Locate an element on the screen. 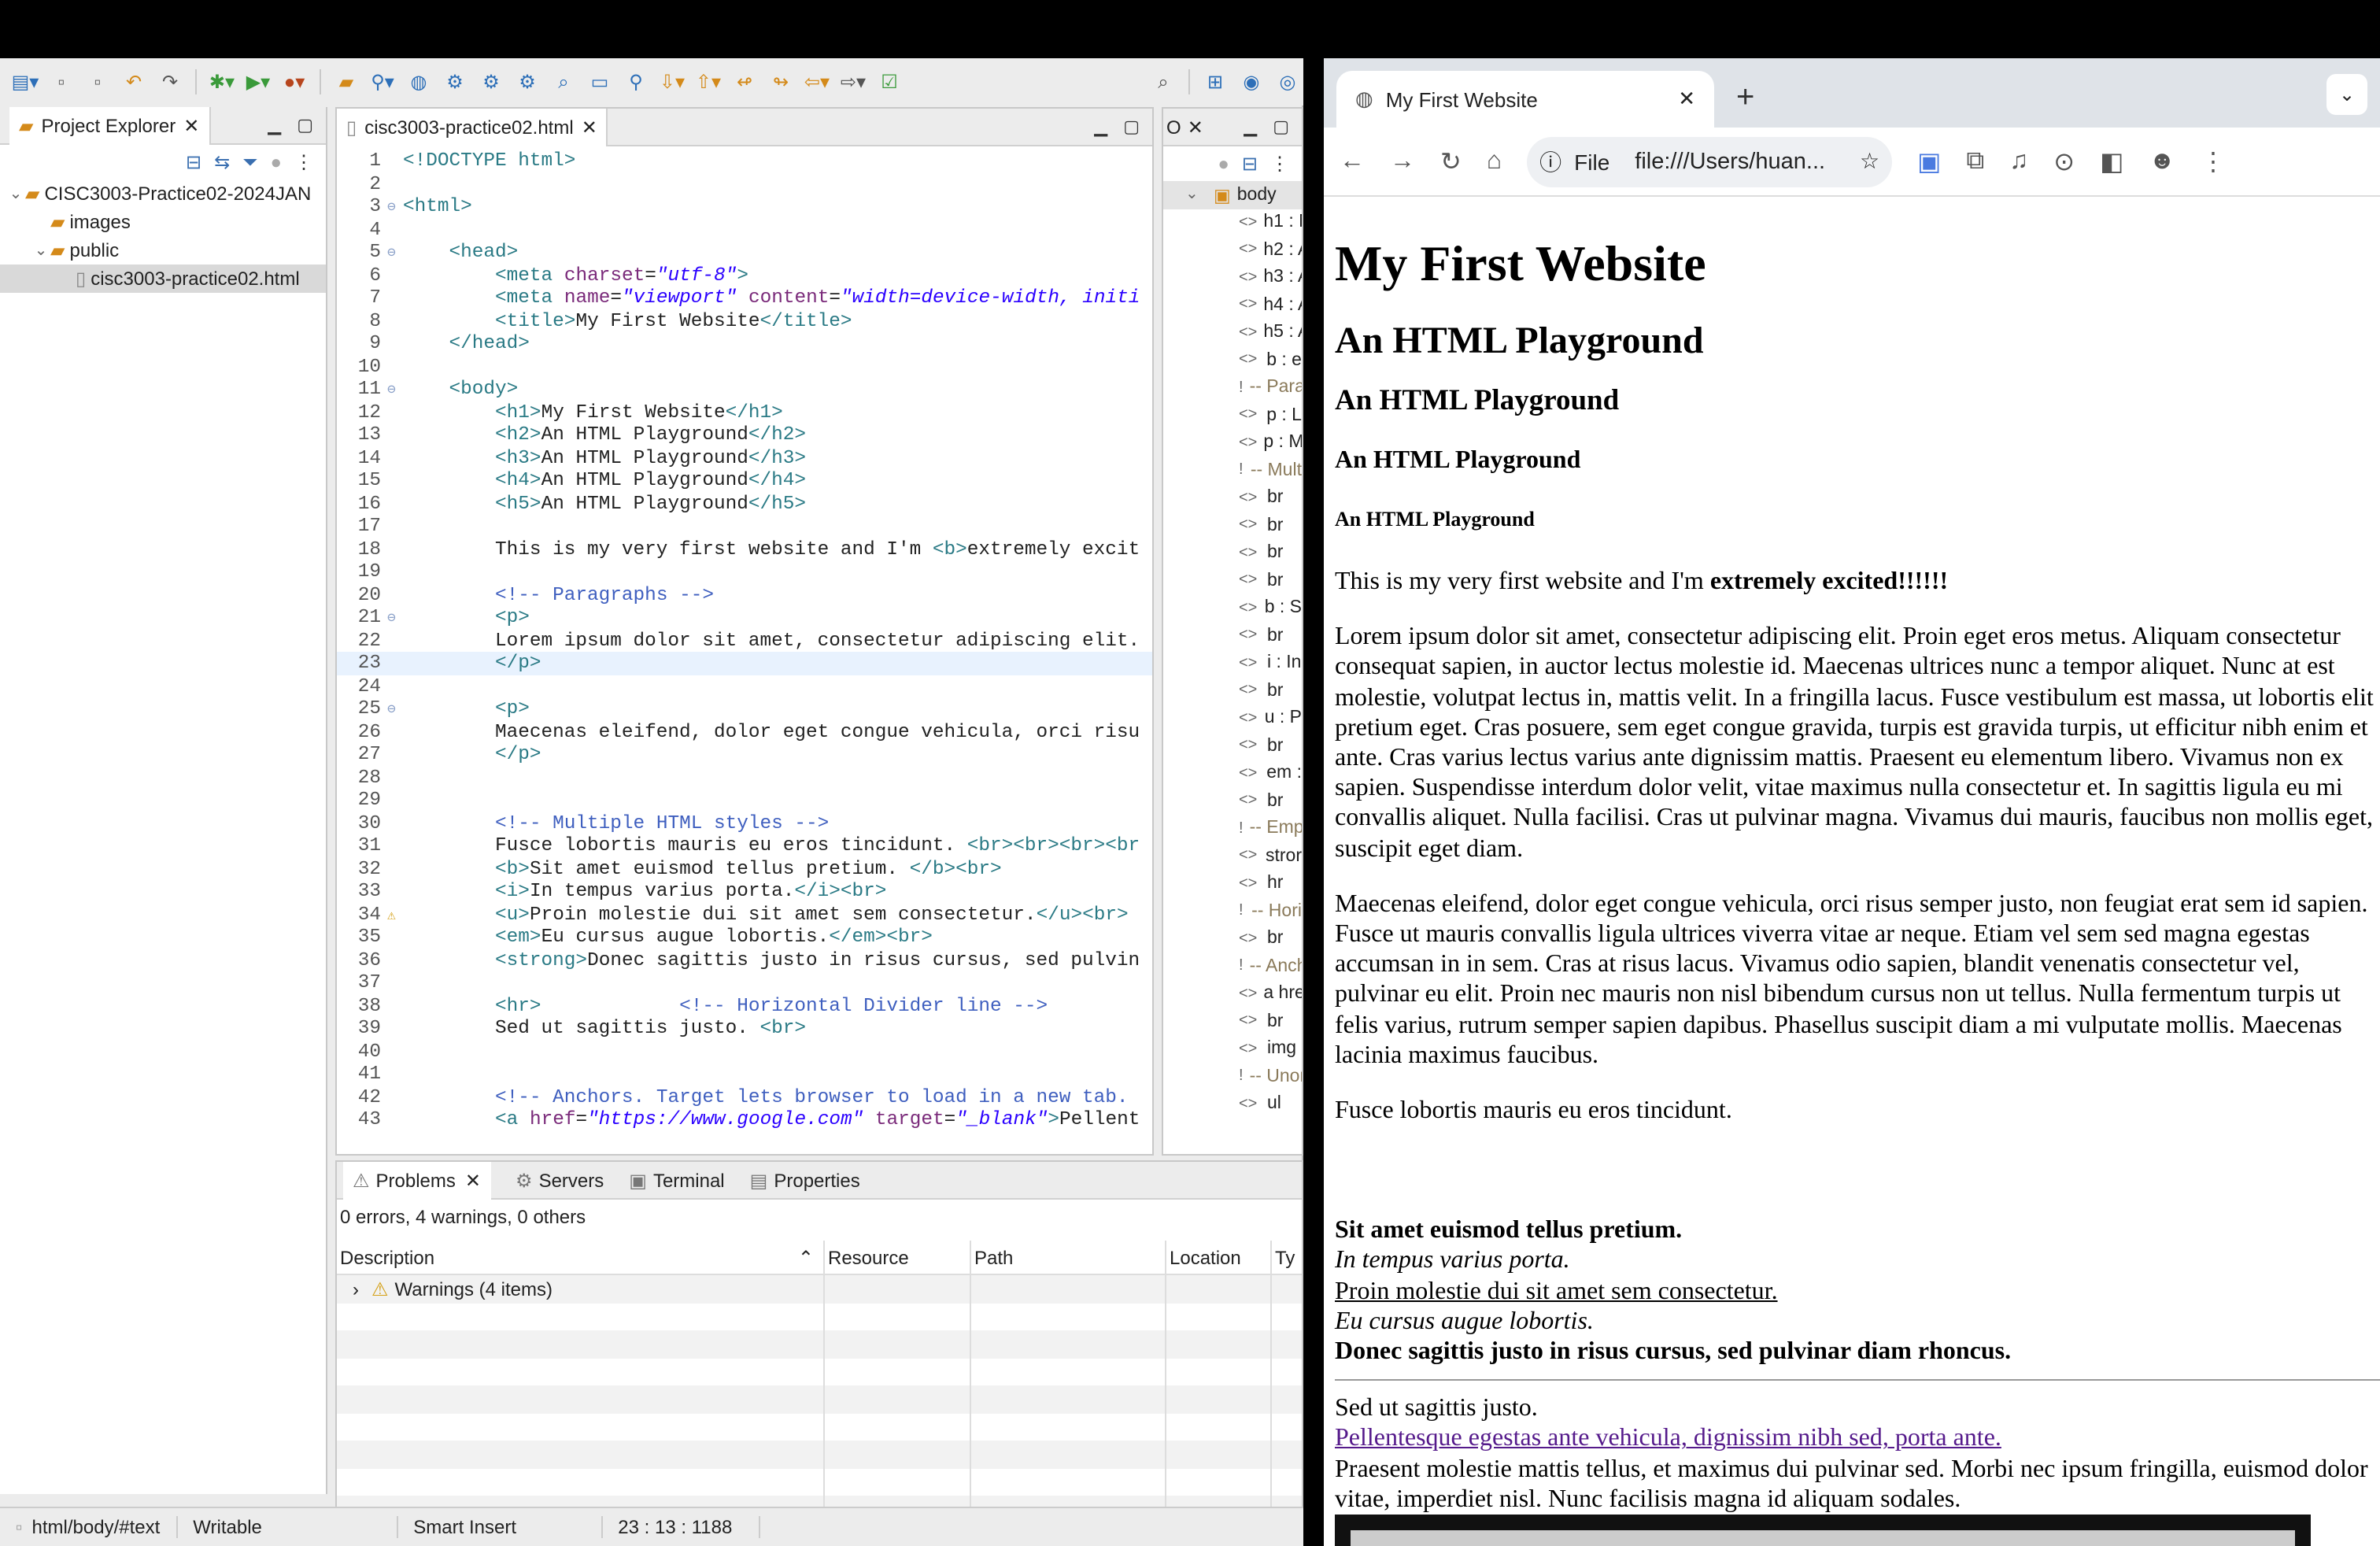 This screenshot has height=1546, width=2380. code-line: 16 <h5>An HTML Playground</h5> is located at coordinates (744, 504).